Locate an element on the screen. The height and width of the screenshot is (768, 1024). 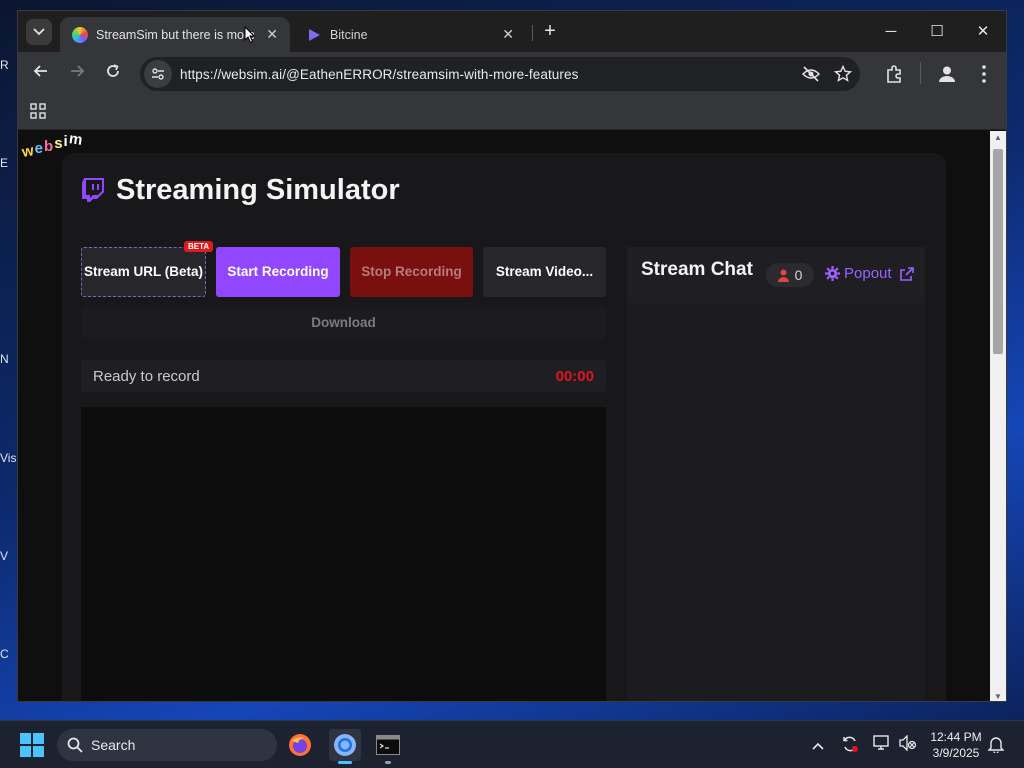
stop-recording-button: Stop Recording is located at coordinates (411, 272).